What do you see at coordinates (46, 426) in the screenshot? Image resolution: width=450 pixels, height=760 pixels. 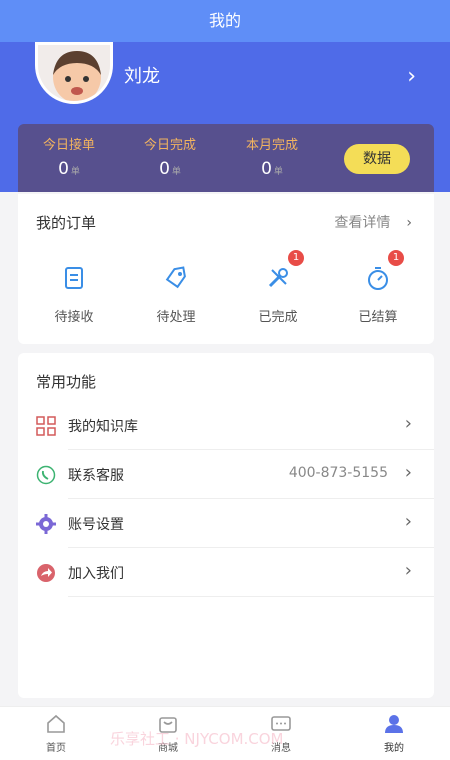 I see `grid-icon` at bounding box center [46, 426].